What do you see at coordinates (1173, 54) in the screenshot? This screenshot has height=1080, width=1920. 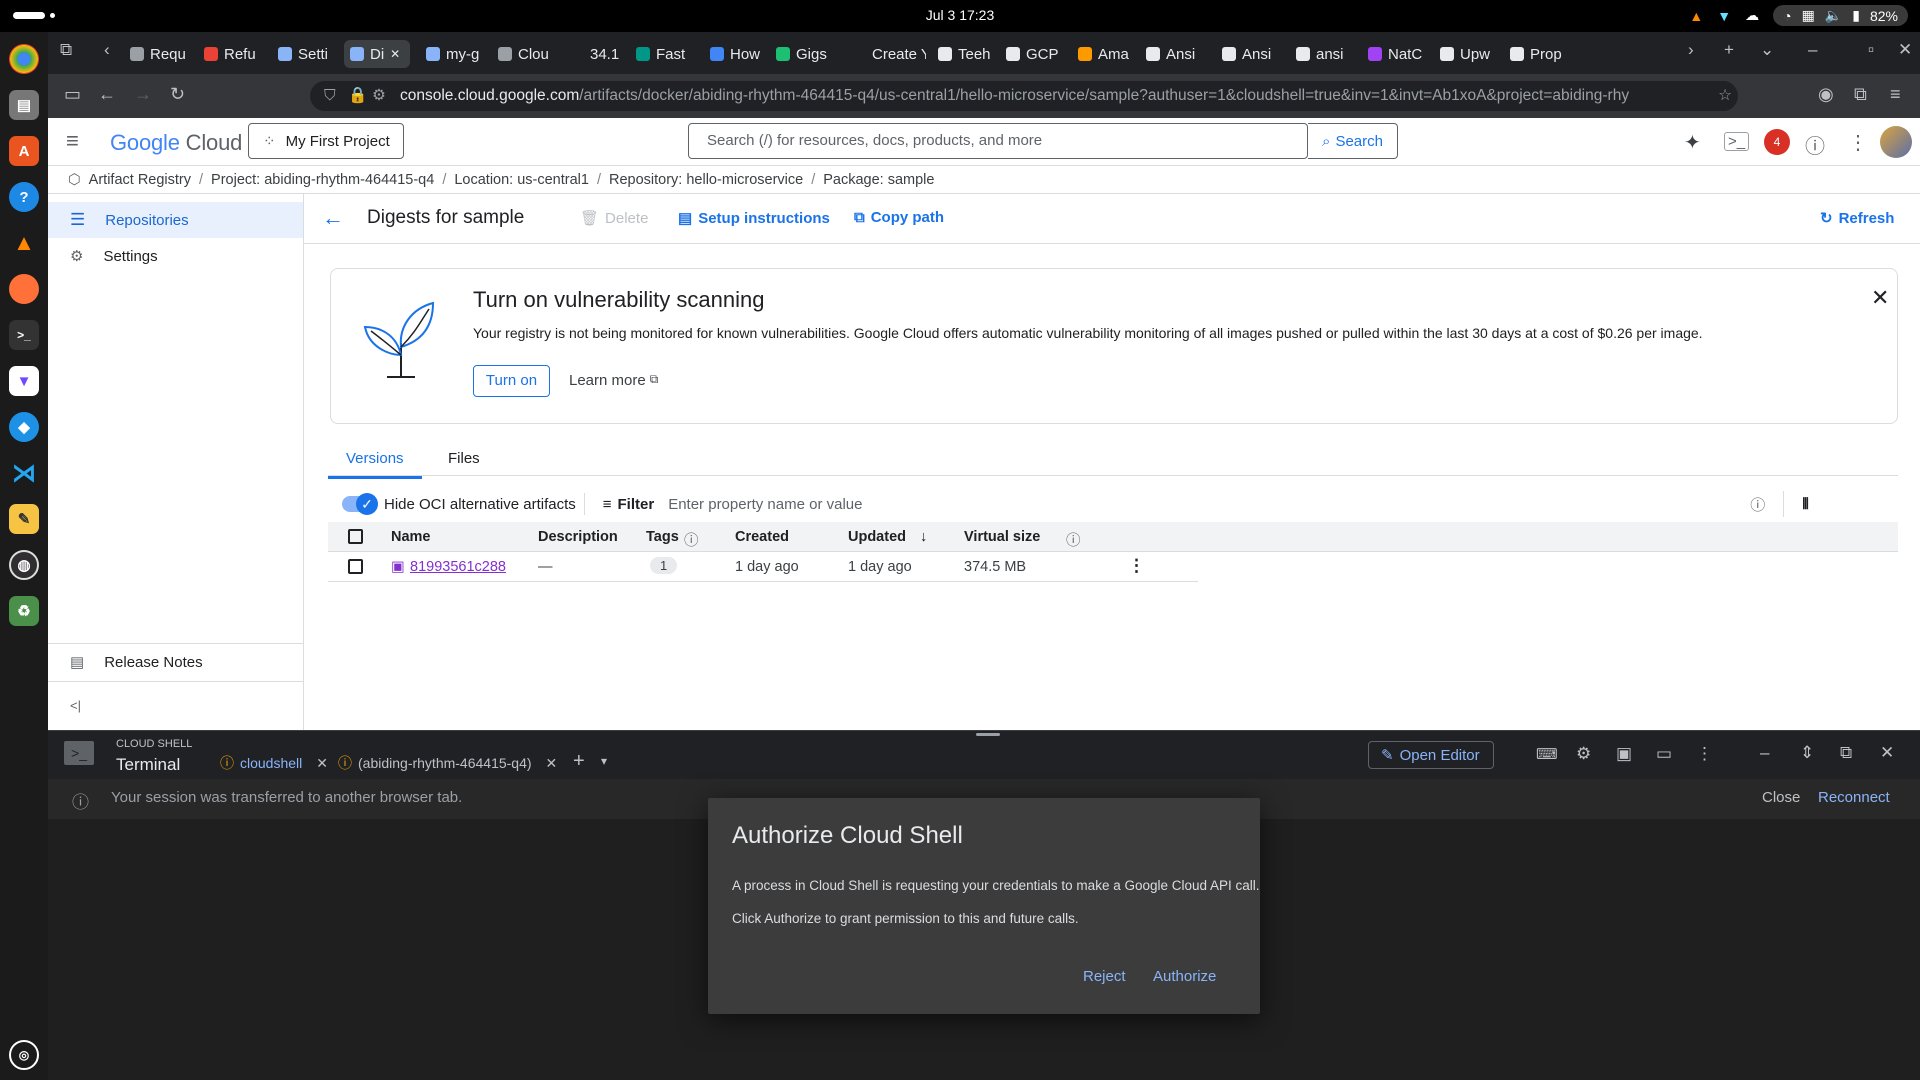 I see `browser-tab: Ansi` at bounding box center [1173, 54].